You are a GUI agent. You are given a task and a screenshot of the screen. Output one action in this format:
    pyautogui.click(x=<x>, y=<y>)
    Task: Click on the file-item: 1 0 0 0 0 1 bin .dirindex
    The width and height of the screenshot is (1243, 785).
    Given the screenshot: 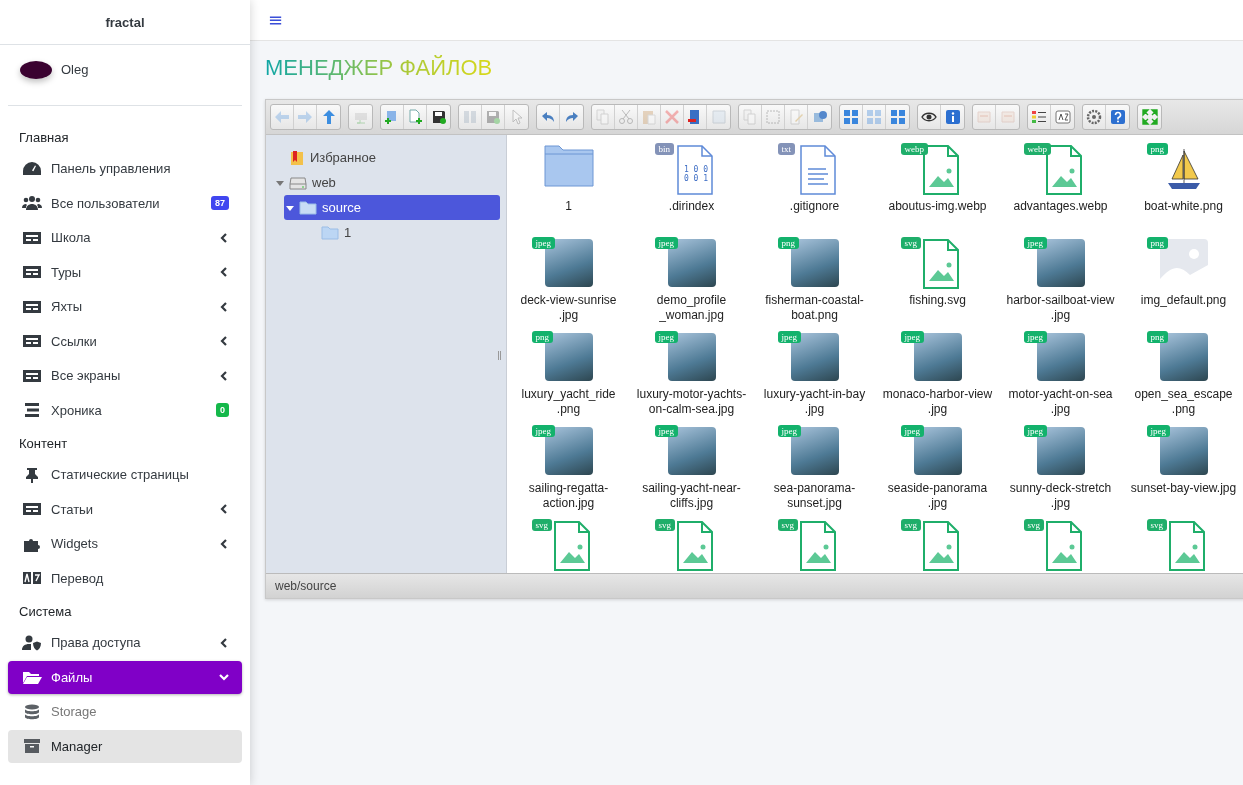 What is the action you would take?
    pyautogui.click(x=691, y=192)
    